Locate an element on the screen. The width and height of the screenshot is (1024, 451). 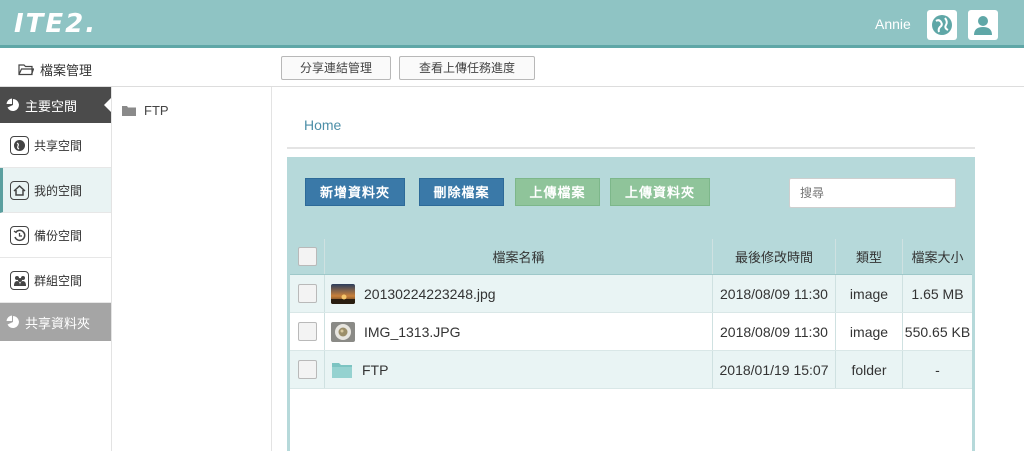
file-name: 20130224223248.jpg is located at coordinates (430, 294).